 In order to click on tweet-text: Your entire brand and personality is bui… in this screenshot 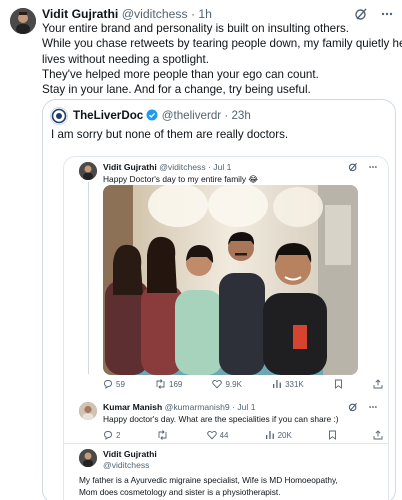, I will do `click(222, 59)`.